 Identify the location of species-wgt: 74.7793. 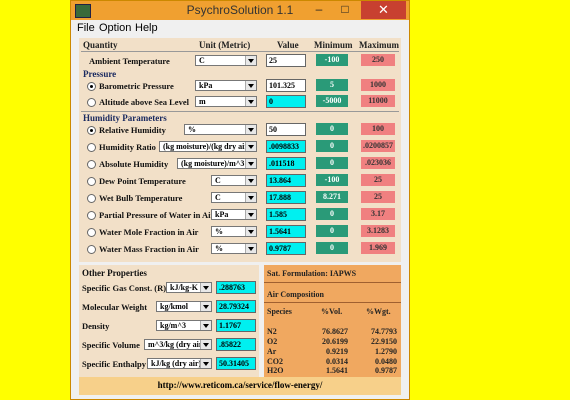
(384, 331).